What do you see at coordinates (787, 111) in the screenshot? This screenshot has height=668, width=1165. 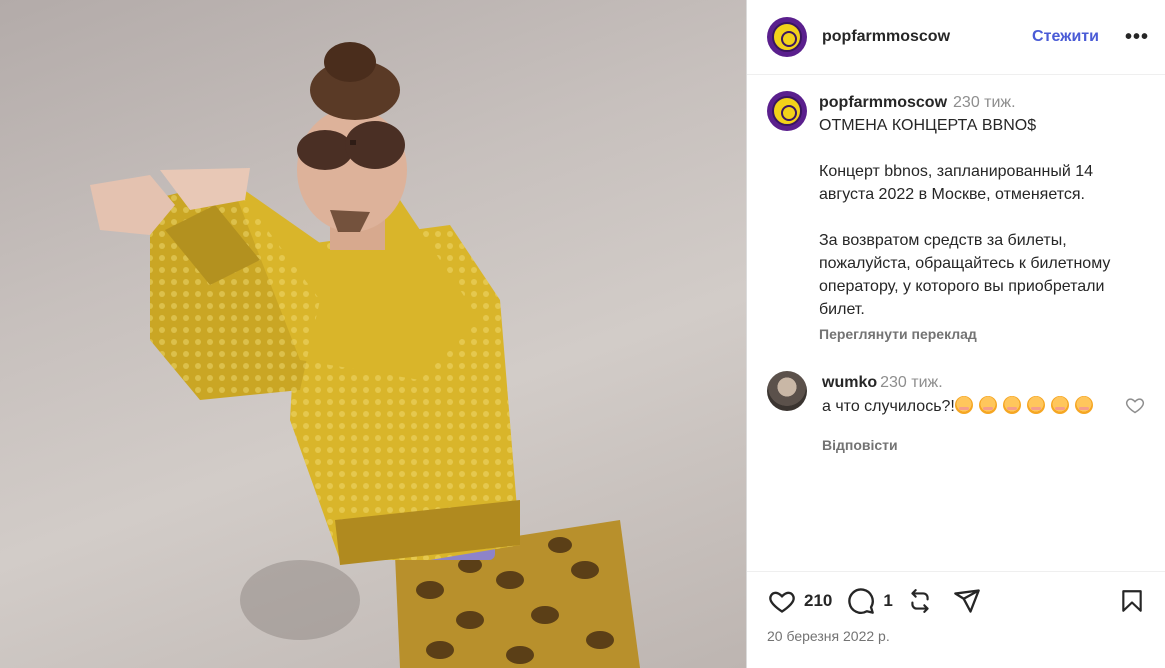 I see `caption-avatar` at bounding box center [787, 111].